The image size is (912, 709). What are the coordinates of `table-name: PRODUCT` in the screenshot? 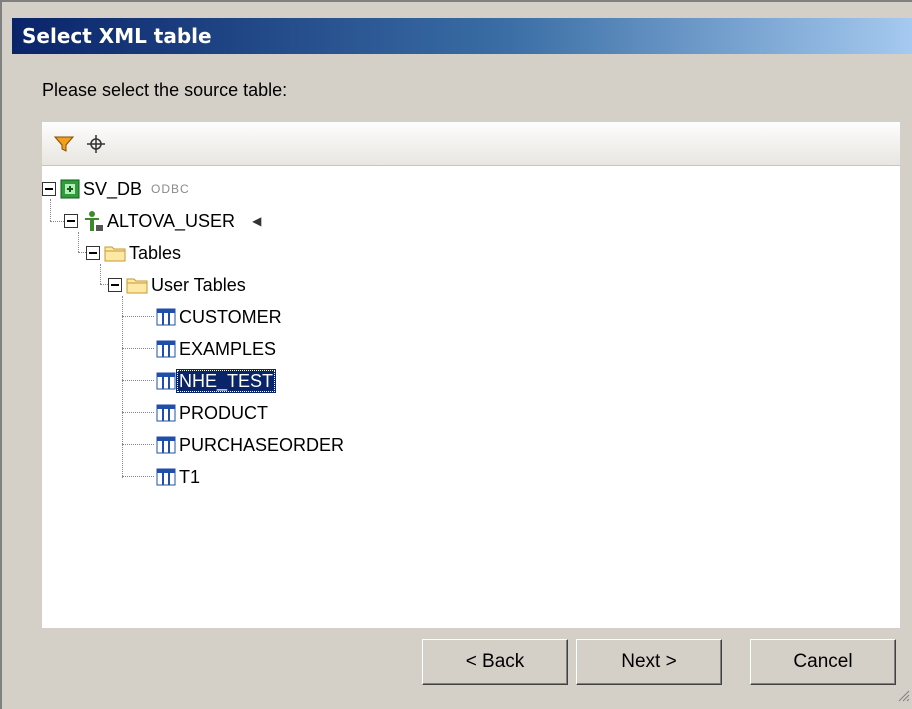 It's located at (223, 413).